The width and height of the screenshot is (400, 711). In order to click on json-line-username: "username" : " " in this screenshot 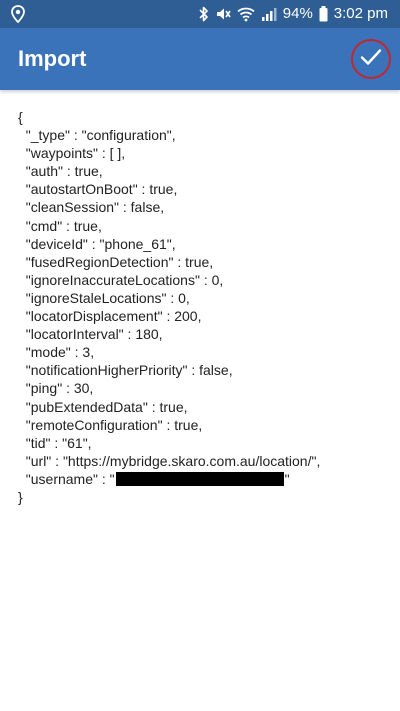, I will do `click(200, 479)`.